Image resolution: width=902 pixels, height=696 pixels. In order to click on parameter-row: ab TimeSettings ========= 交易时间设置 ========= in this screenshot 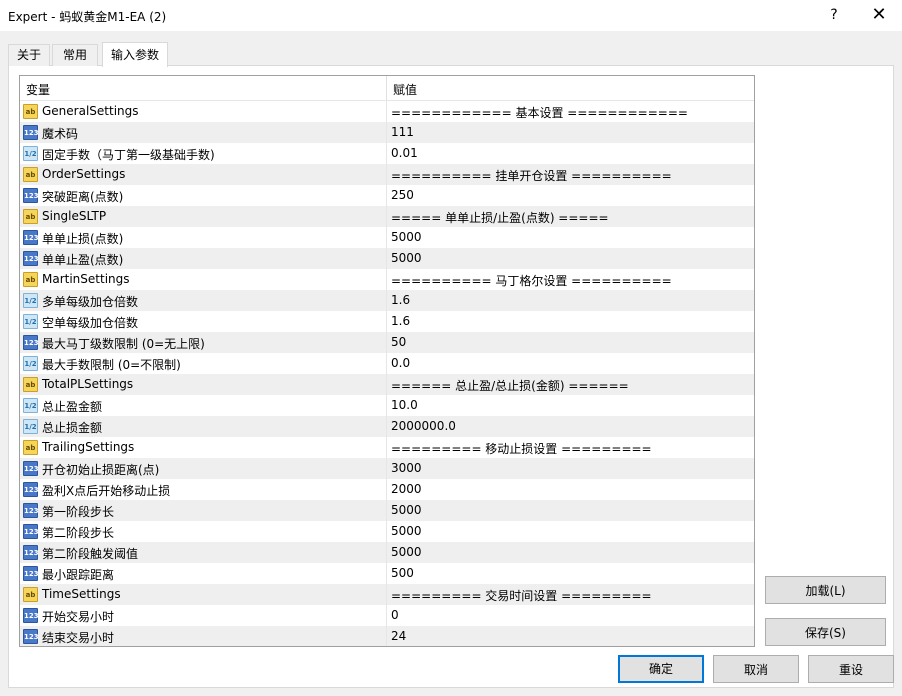, I will do `click(387, 594)`.